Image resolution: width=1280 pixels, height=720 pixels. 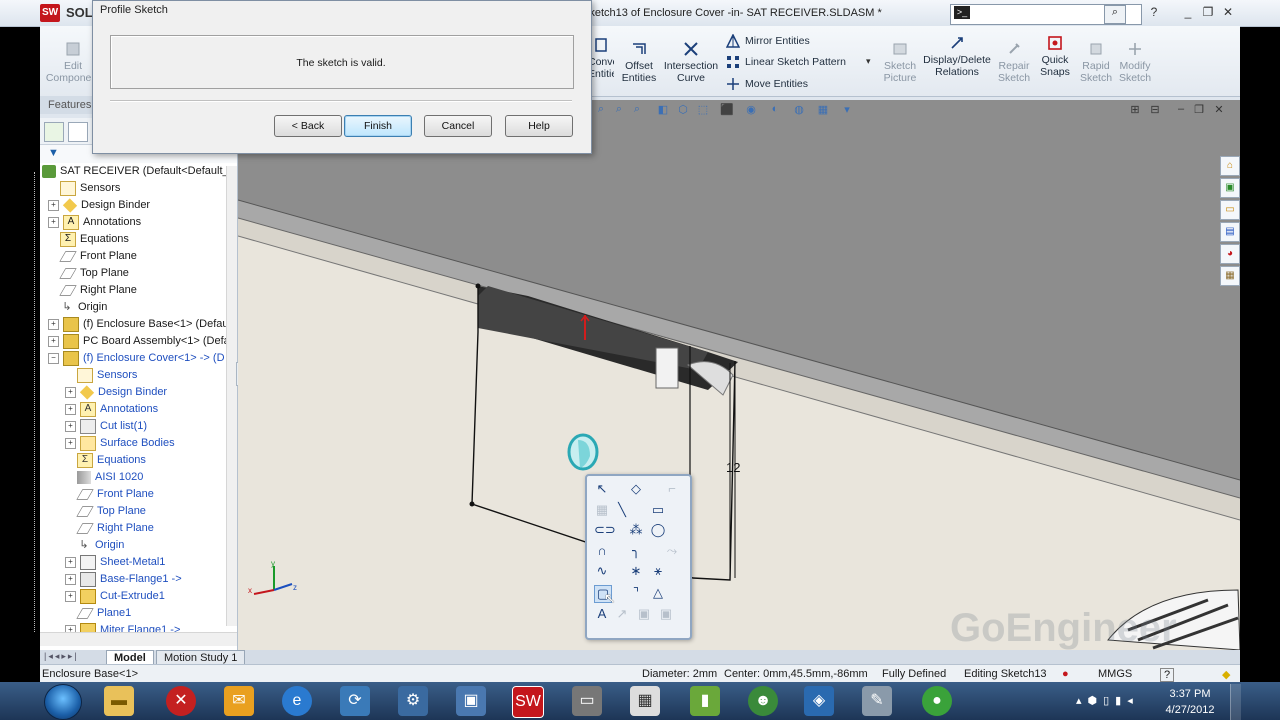 I want to click on start-button, so click(x=63, y=702).